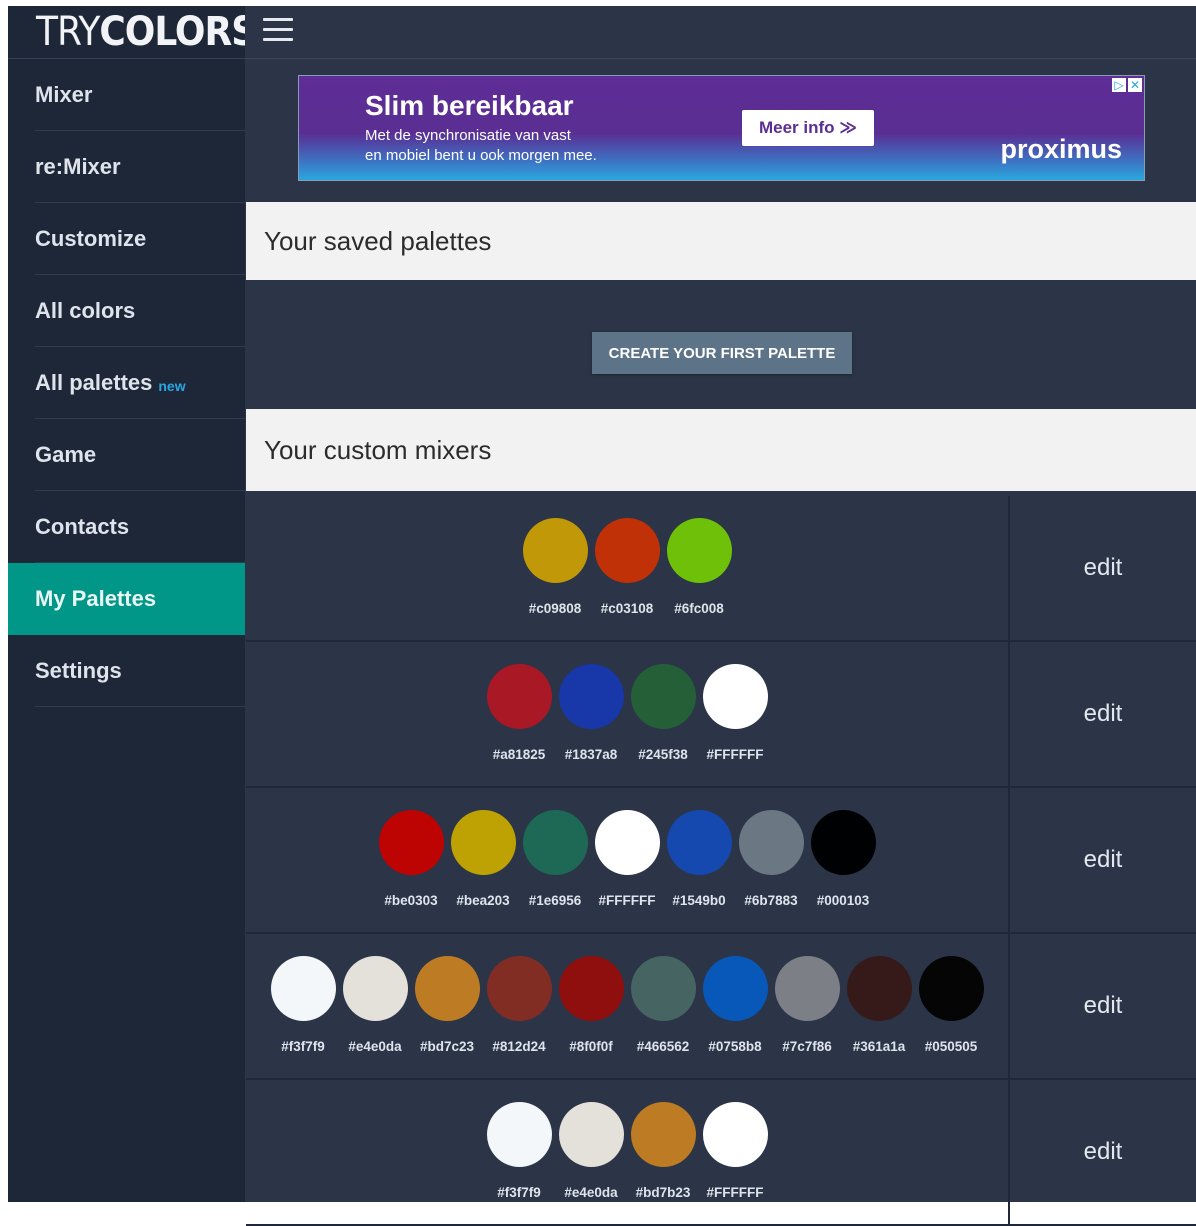 Image resolution: width=1196 pixels, height=1226 pixels. Describe the element at coordinates (278, 30) in the screenshot. I see `menu-icon` at that location.